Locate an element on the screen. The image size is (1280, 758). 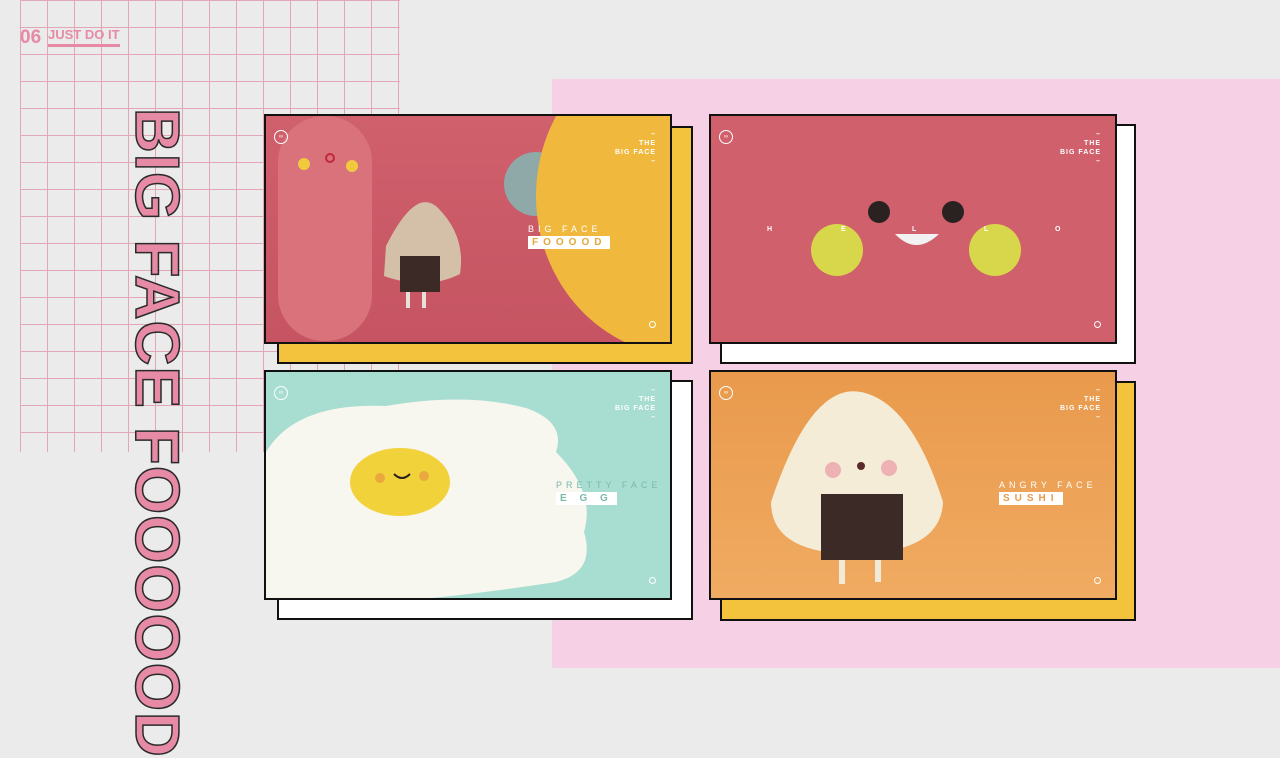
card-subtitle: FOOOOD is located at coordinates (569, 242).